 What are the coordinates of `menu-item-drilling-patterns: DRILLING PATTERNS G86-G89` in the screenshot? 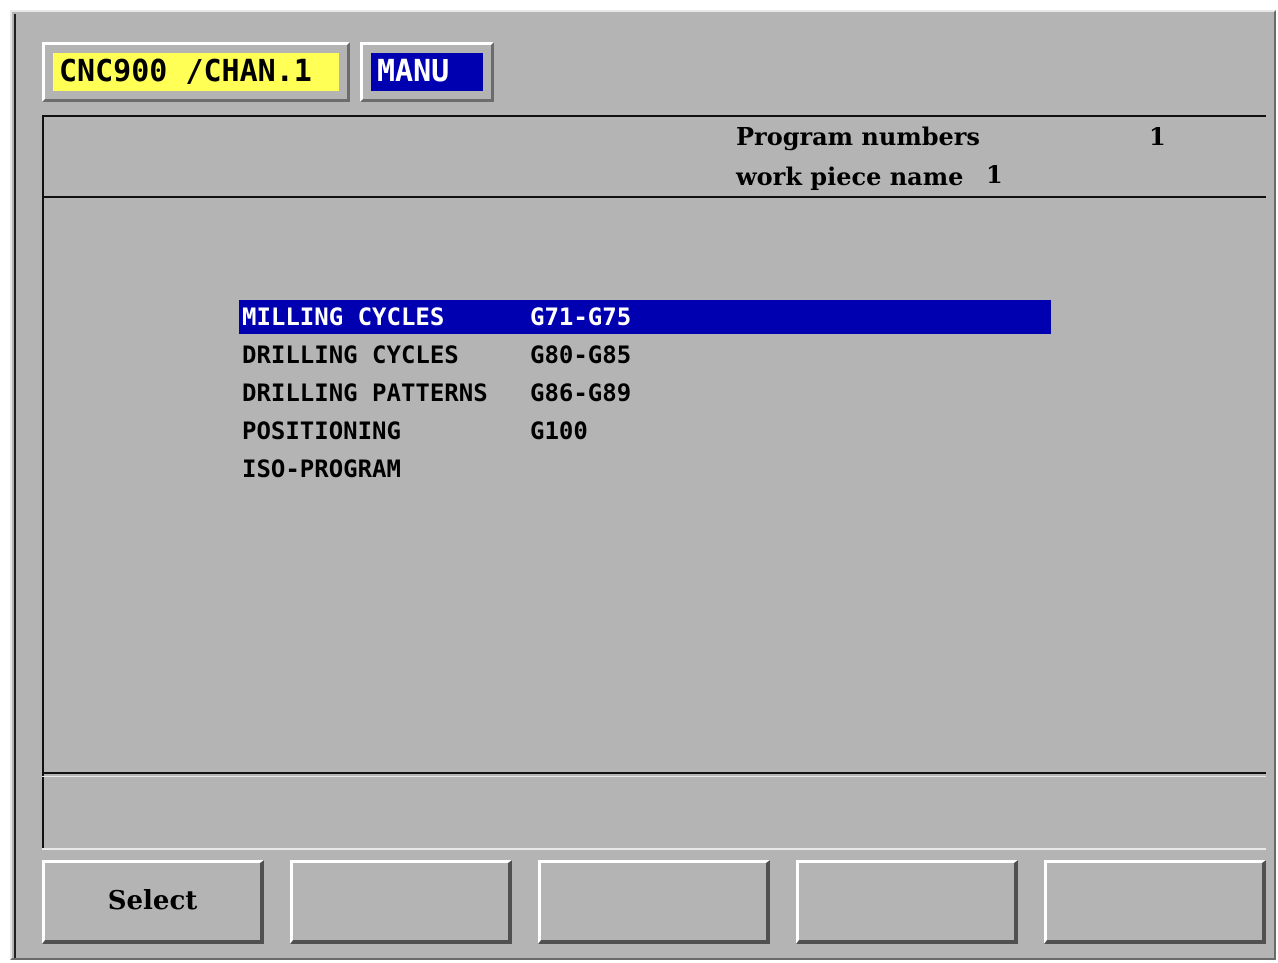 It's located at (645, 393).